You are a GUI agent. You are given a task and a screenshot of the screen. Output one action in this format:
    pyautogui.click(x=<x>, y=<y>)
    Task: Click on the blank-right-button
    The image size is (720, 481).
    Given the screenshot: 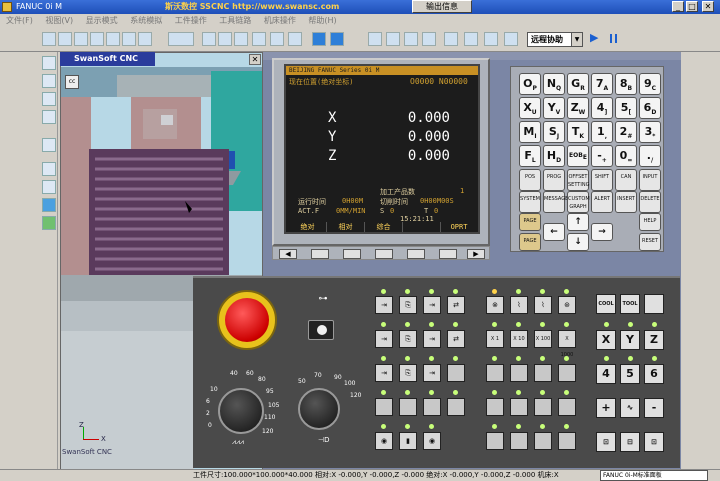 What is the action you would take?
    pyautogui.click(x=654, y=304)
    